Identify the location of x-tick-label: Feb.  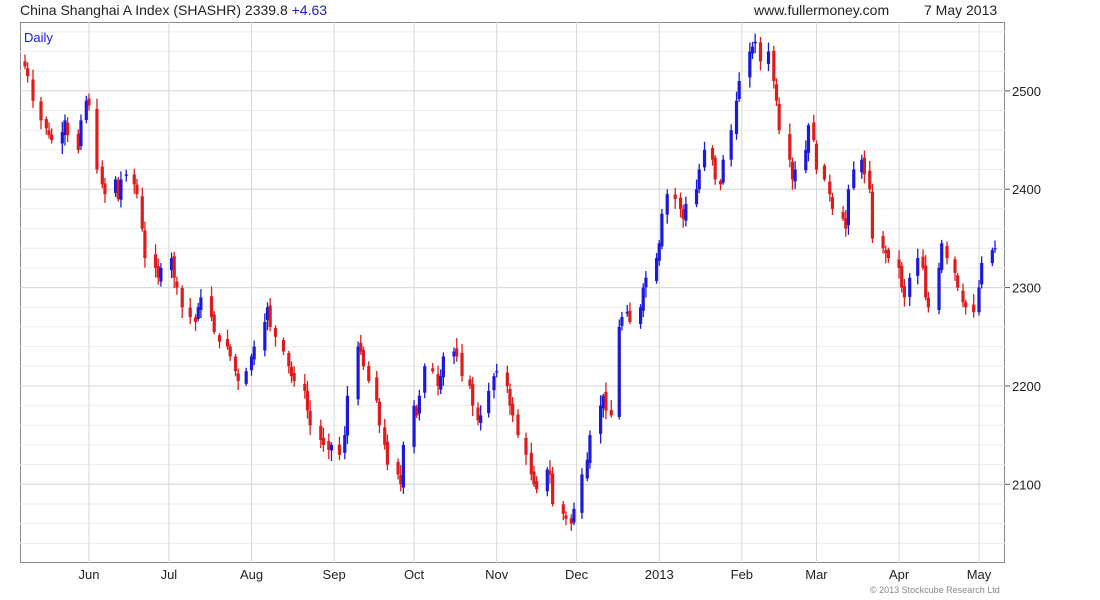
(742, 574).